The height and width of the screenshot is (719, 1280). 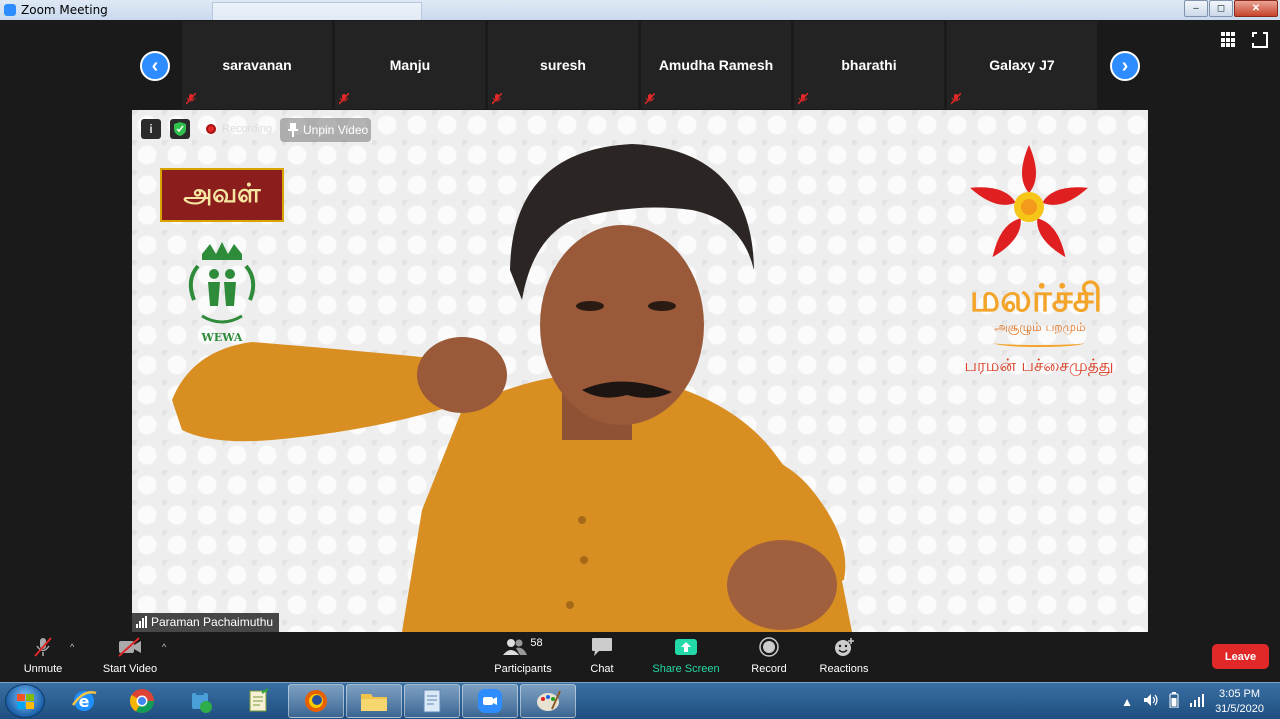 What do you see at coordinates (200, 701) in the screenshot?
I see `network-tool-icon` at bounding box center [200, 701].